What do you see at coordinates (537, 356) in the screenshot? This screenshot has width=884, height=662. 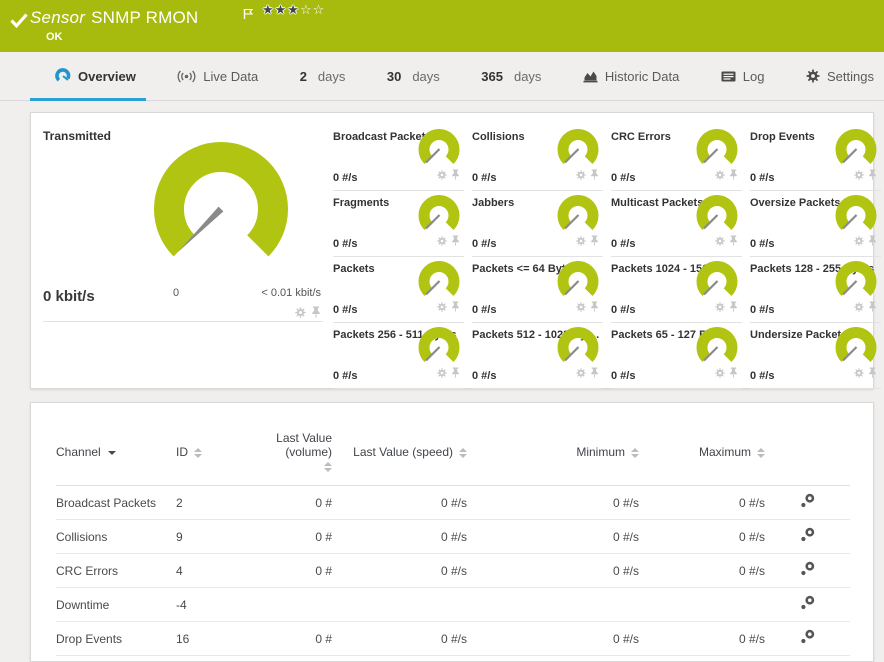 I see `mini-gauge-cell: Packets 512 - 1023 Byt... 0 #/s` at bounding box center [537, 356].